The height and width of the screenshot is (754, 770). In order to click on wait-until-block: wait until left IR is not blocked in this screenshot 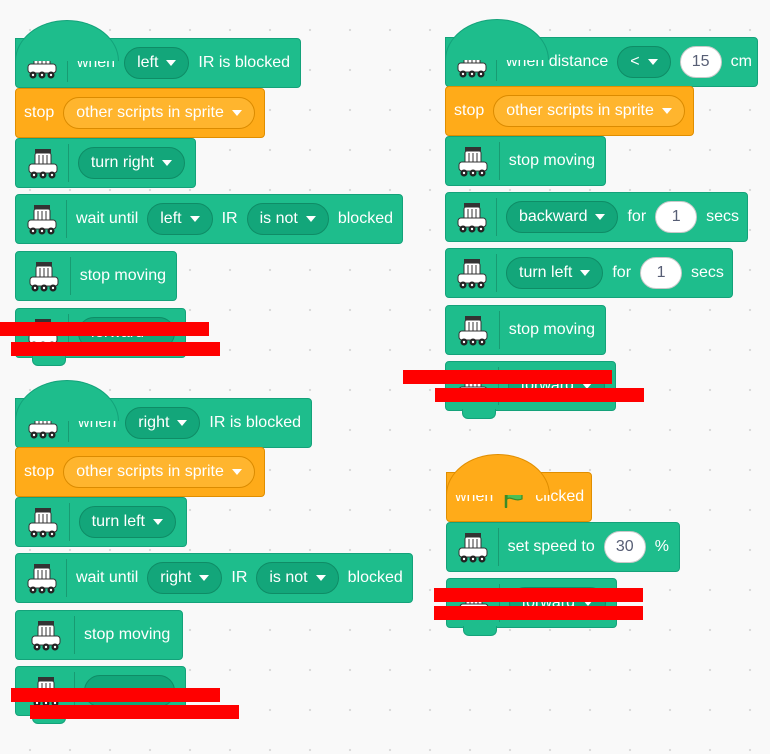, I will do `click(209, 219)`.